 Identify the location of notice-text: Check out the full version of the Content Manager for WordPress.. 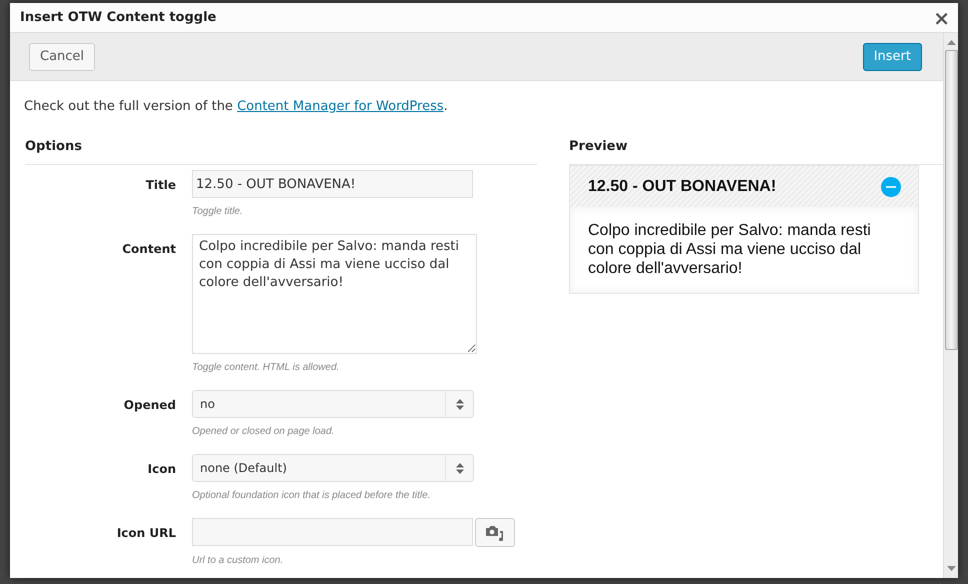
(236, 107).